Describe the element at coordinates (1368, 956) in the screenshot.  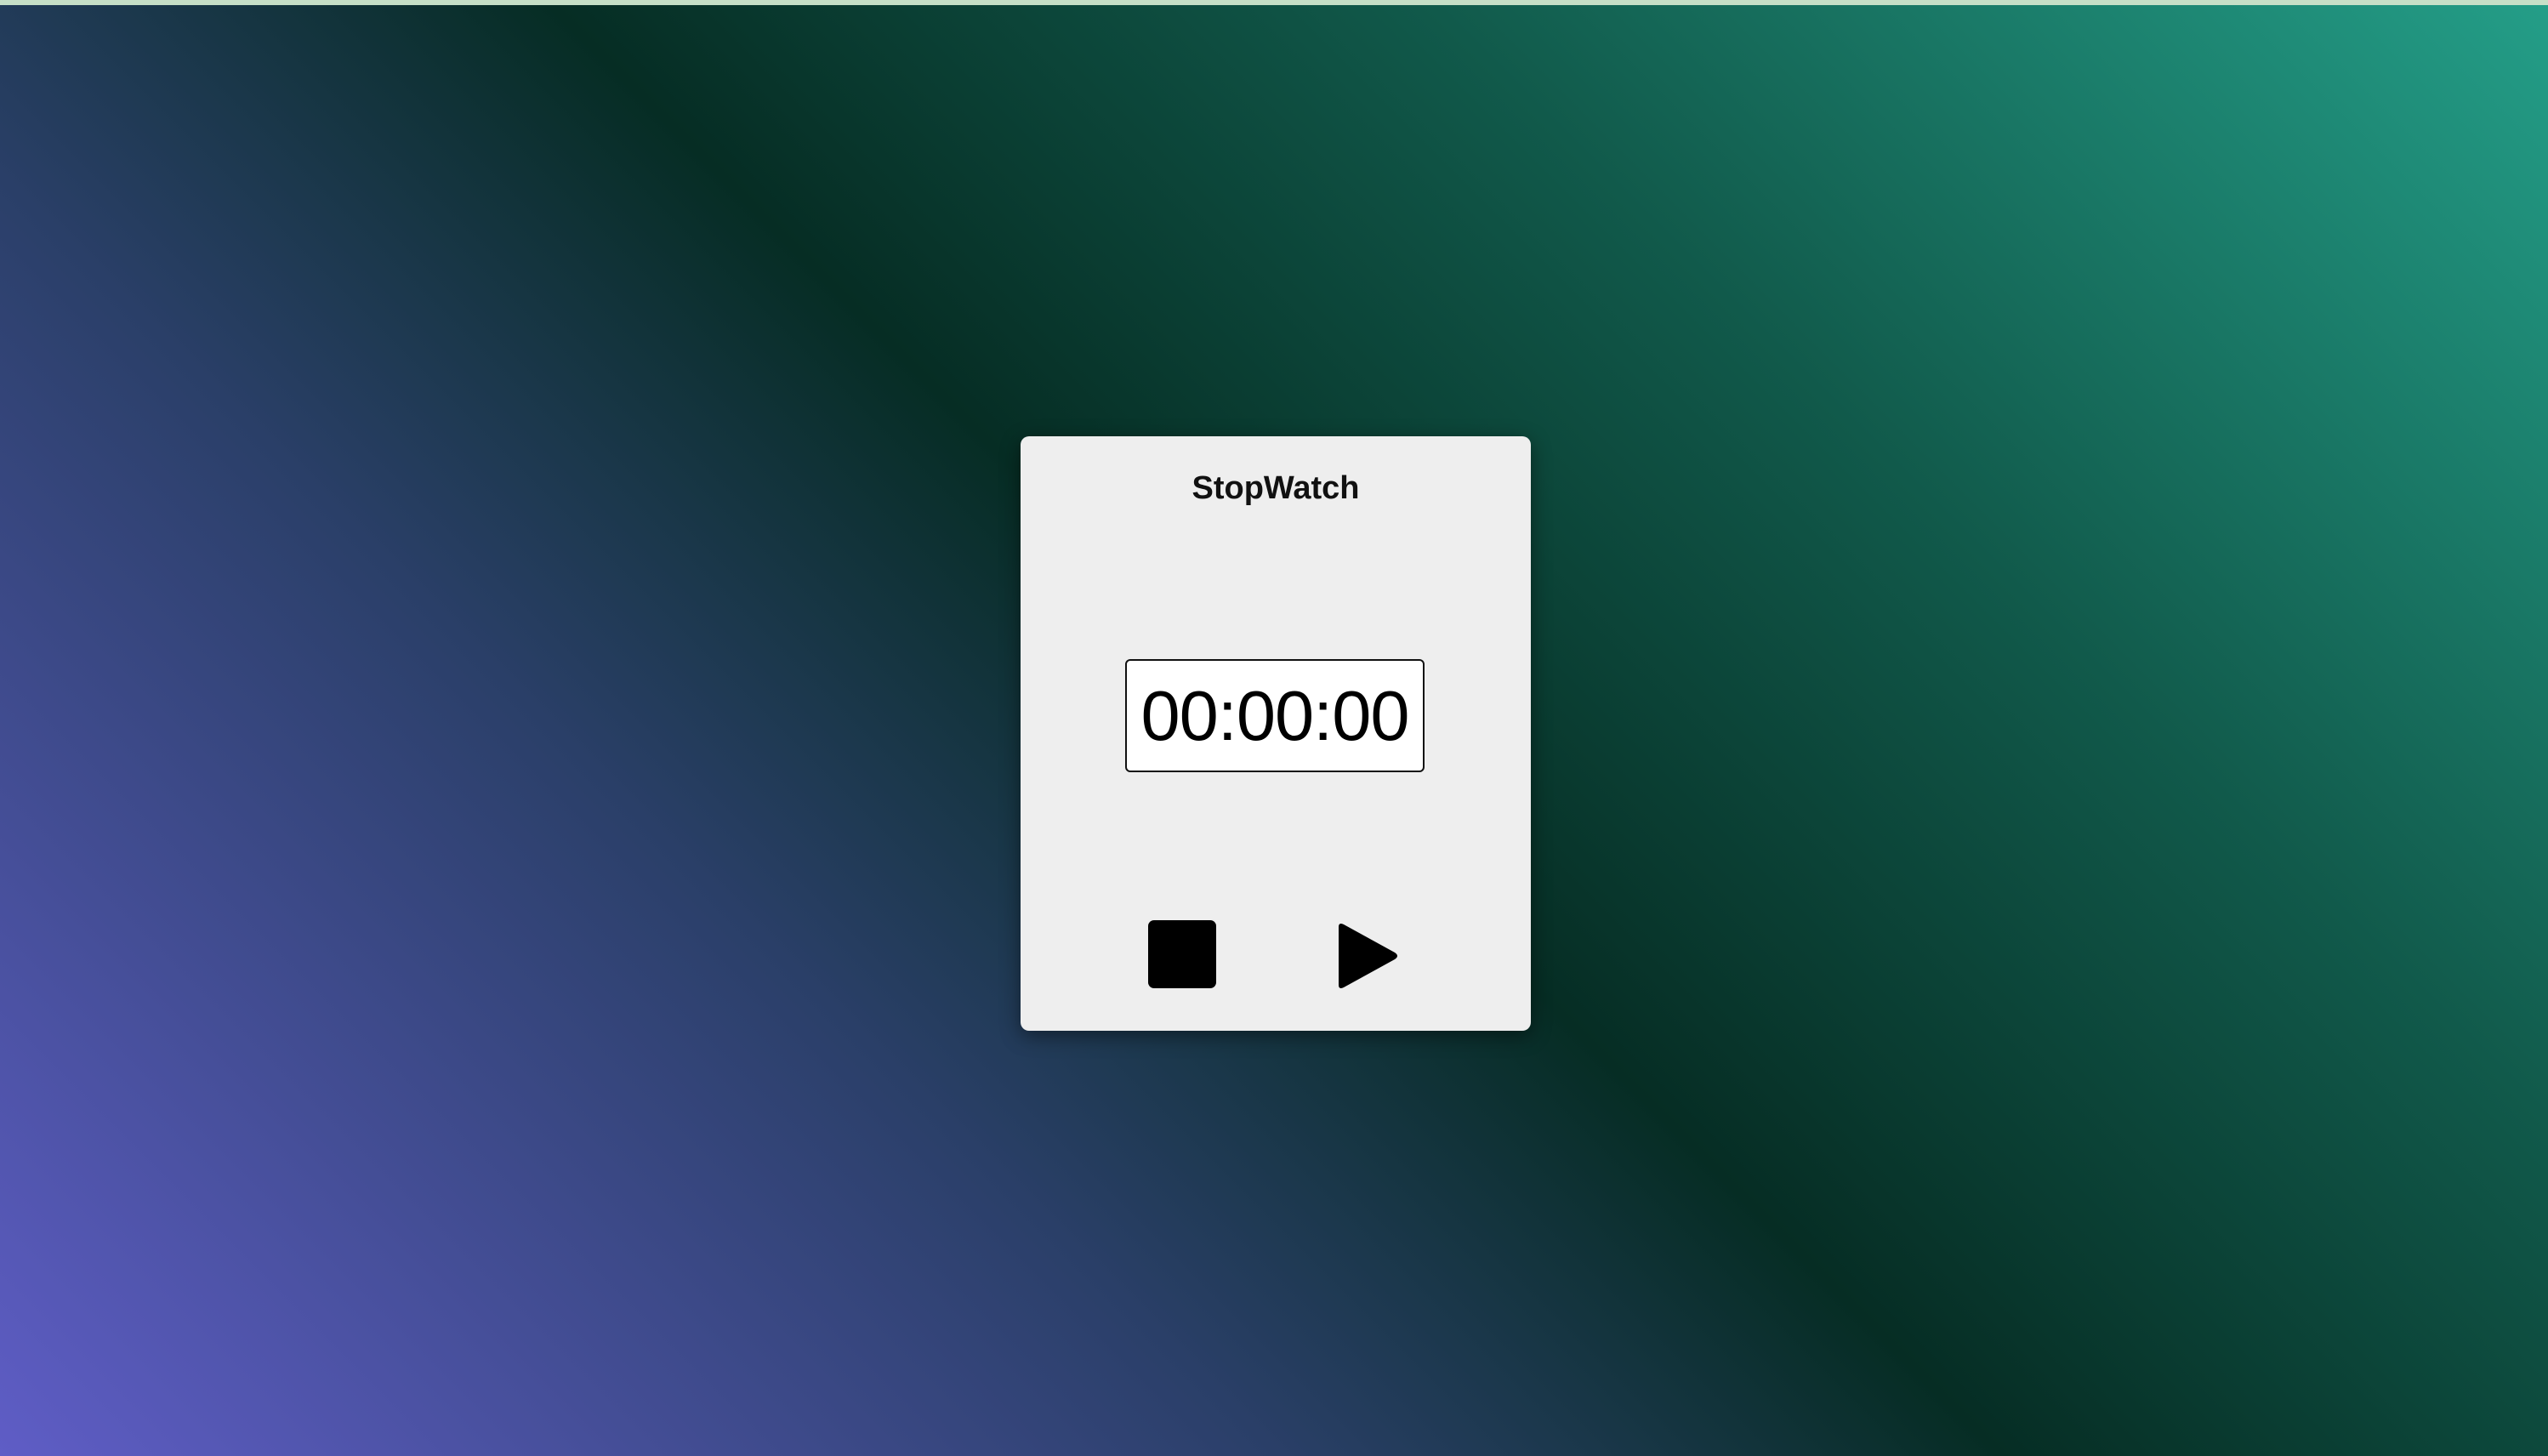
I see `play-icon` at that location.